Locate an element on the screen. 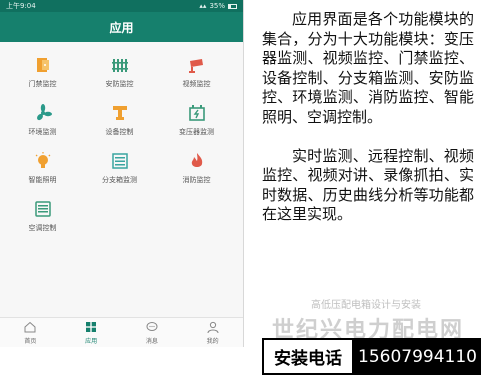 The width and height of the screenshot is (481, 375). device-icon is located at coordinates (119, 113).